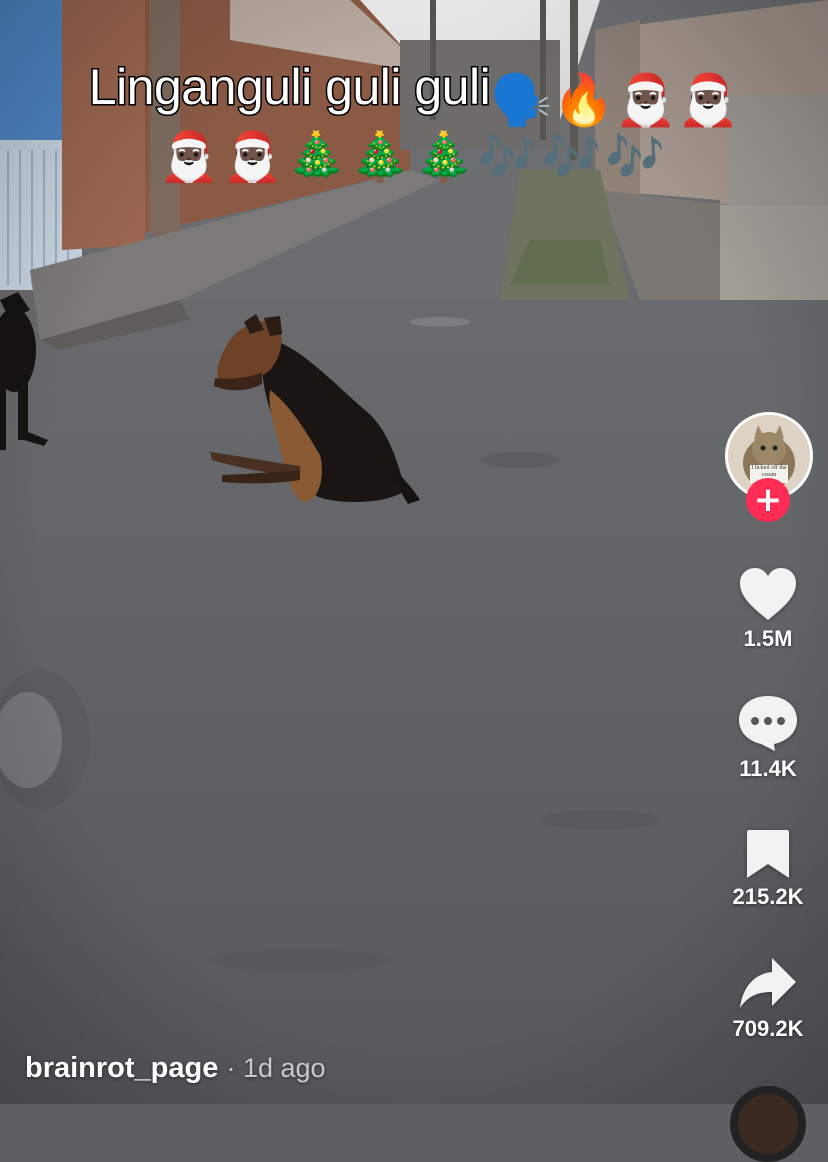 The width and height of the screenshot is (828, 1162). Describe the element at coordinates (121, 1068) in the screenshot. I see `author-username: brainrot_page` at that location.